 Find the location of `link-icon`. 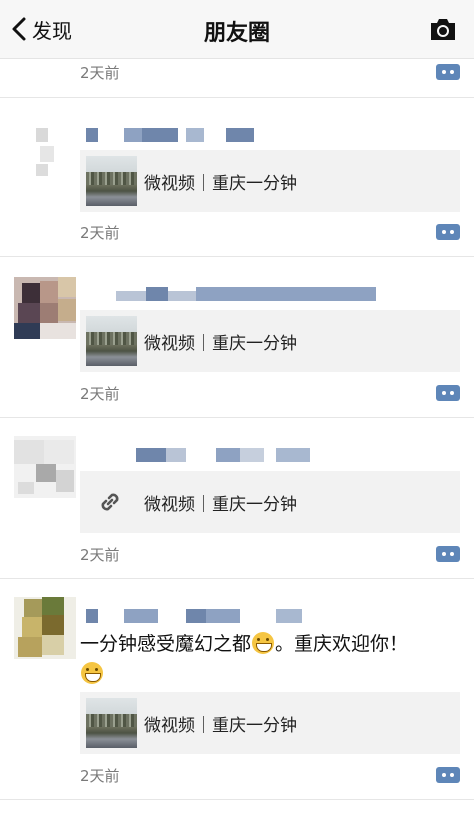

link-icon is located at coordinates (110, 502).